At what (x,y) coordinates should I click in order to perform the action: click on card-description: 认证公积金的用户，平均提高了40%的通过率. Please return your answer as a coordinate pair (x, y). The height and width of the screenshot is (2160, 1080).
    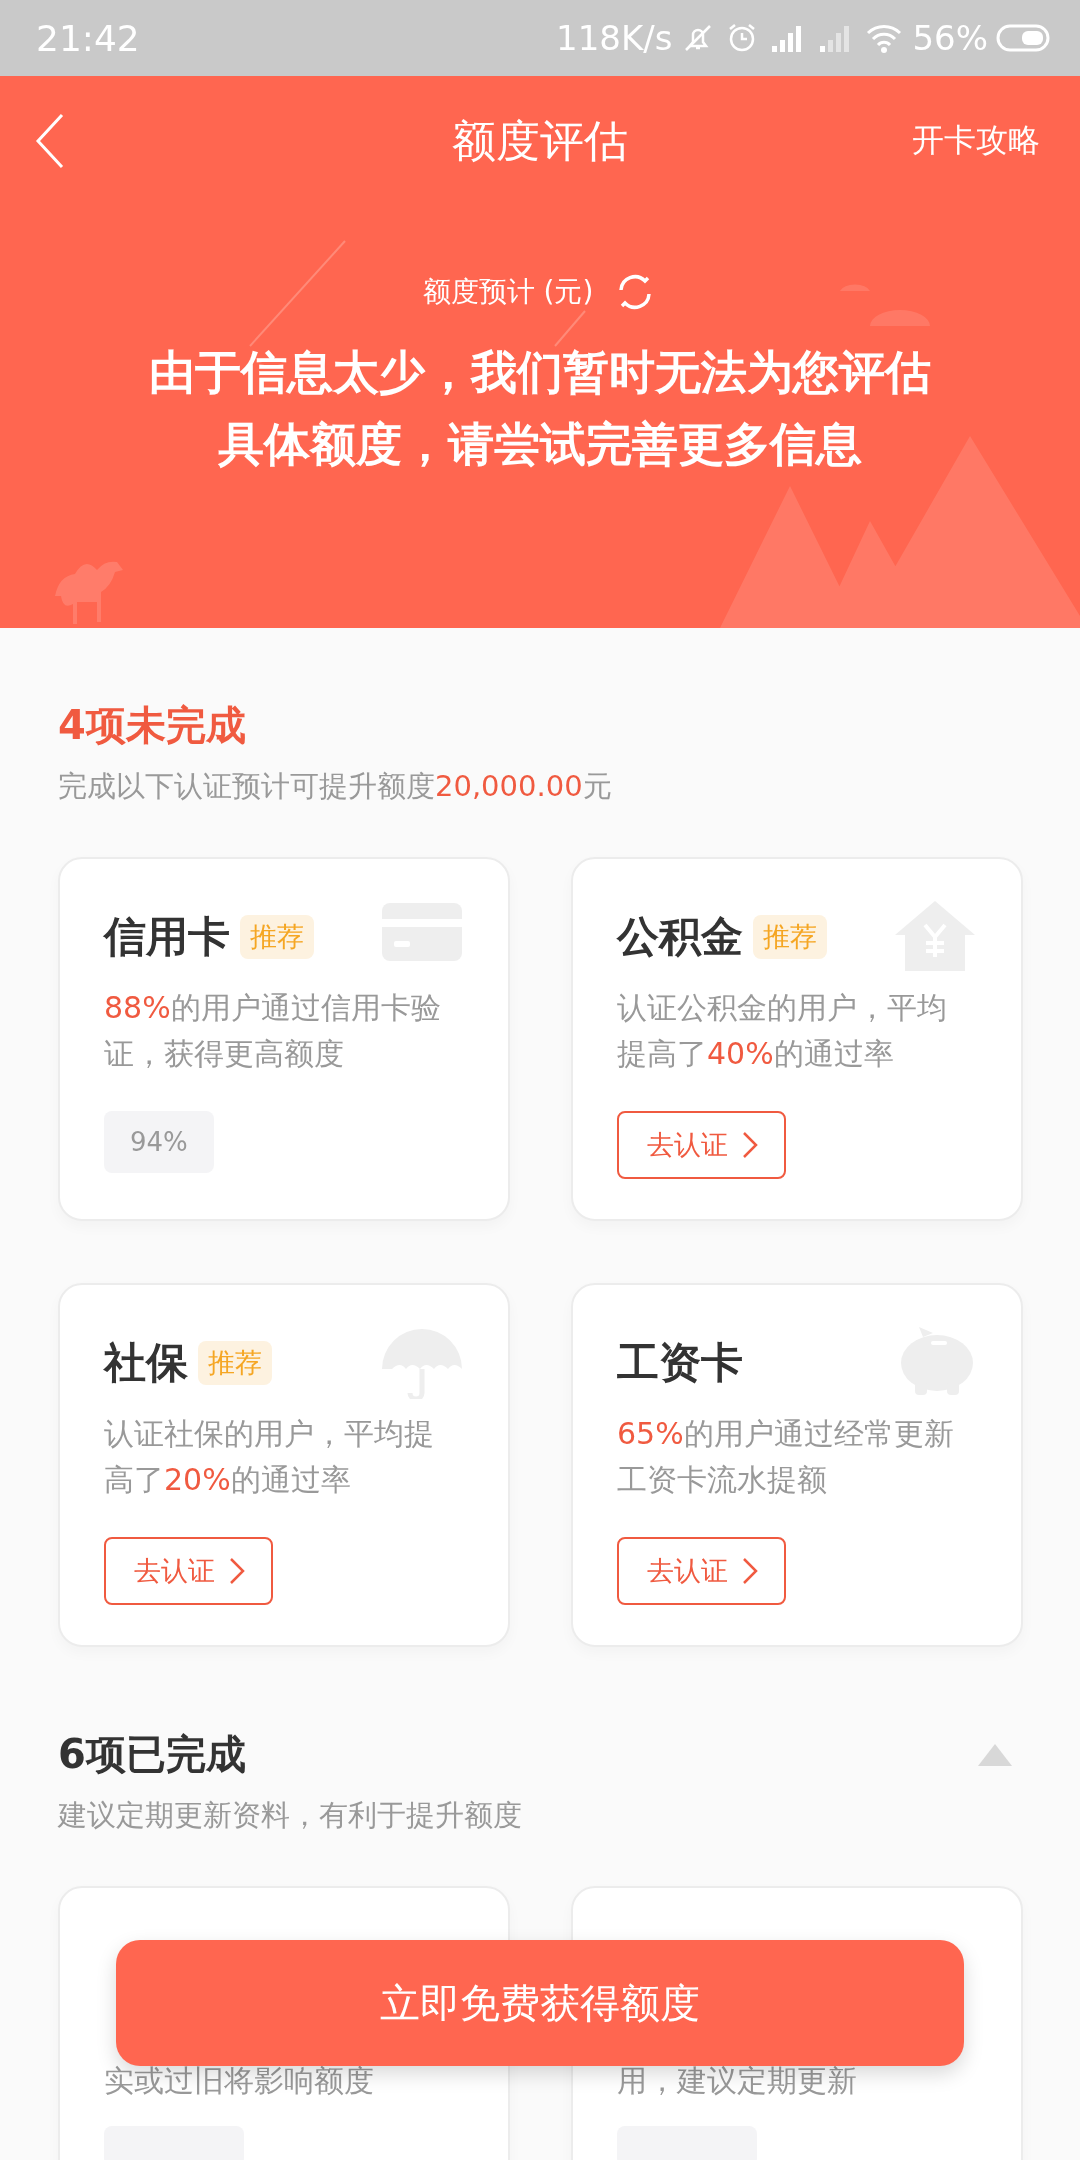
    Looking at the image, I should click on (782, 1031).